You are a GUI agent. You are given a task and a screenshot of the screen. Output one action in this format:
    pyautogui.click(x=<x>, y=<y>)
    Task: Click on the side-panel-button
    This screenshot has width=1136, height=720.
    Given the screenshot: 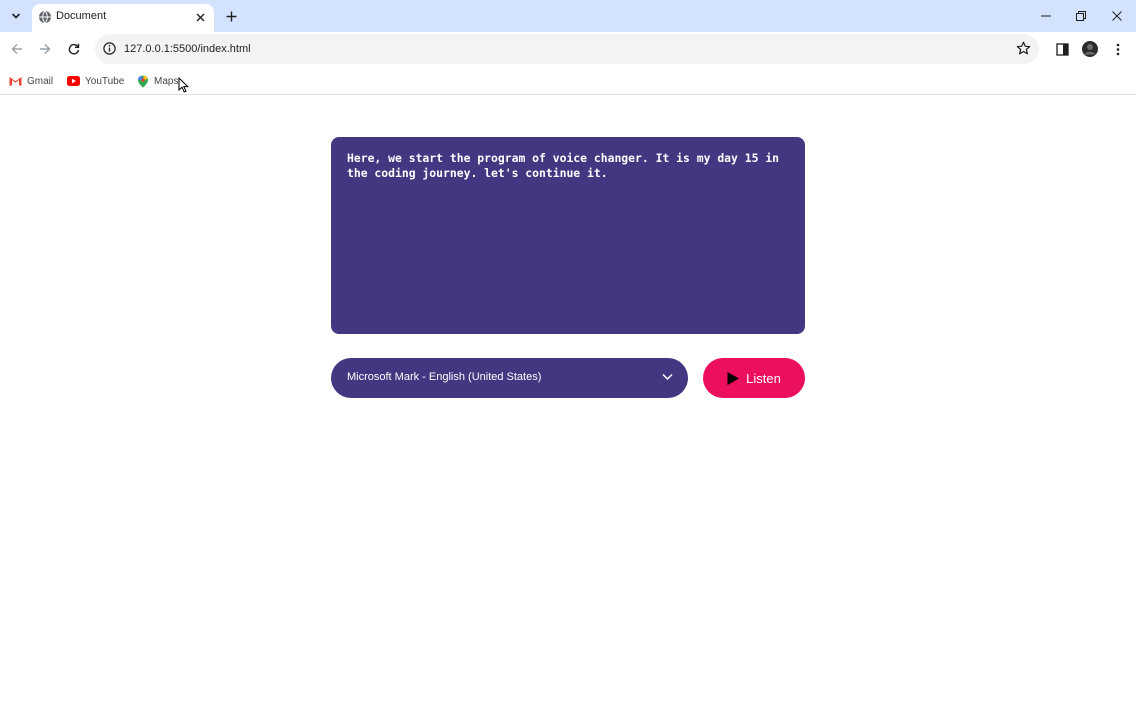 What is the action you would take?
    pyautogui.click(x=1062, y=49)
    